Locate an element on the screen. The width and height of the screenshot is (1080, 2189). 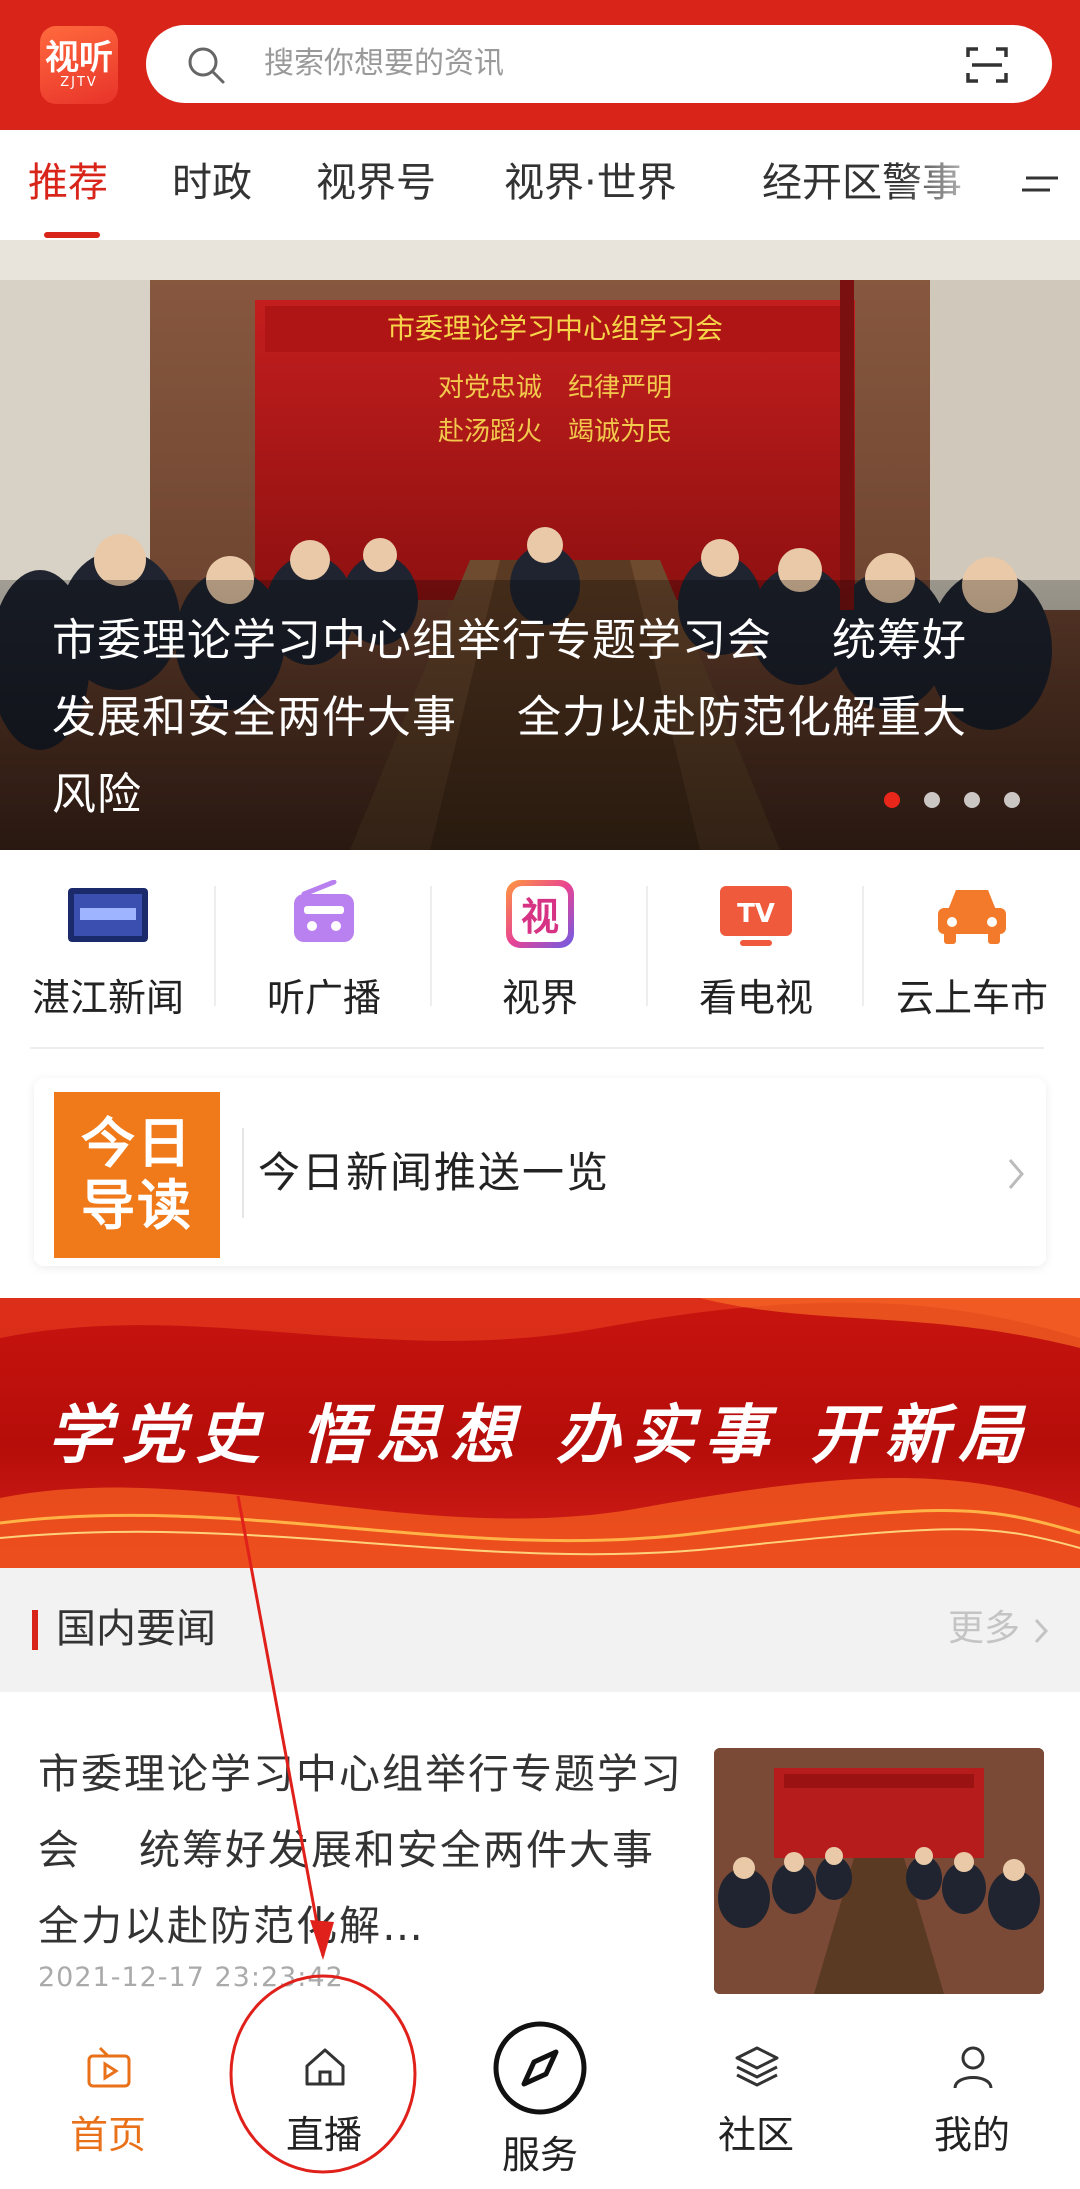
nav-service-label: 服务 is located at coordinates (540, 2155).